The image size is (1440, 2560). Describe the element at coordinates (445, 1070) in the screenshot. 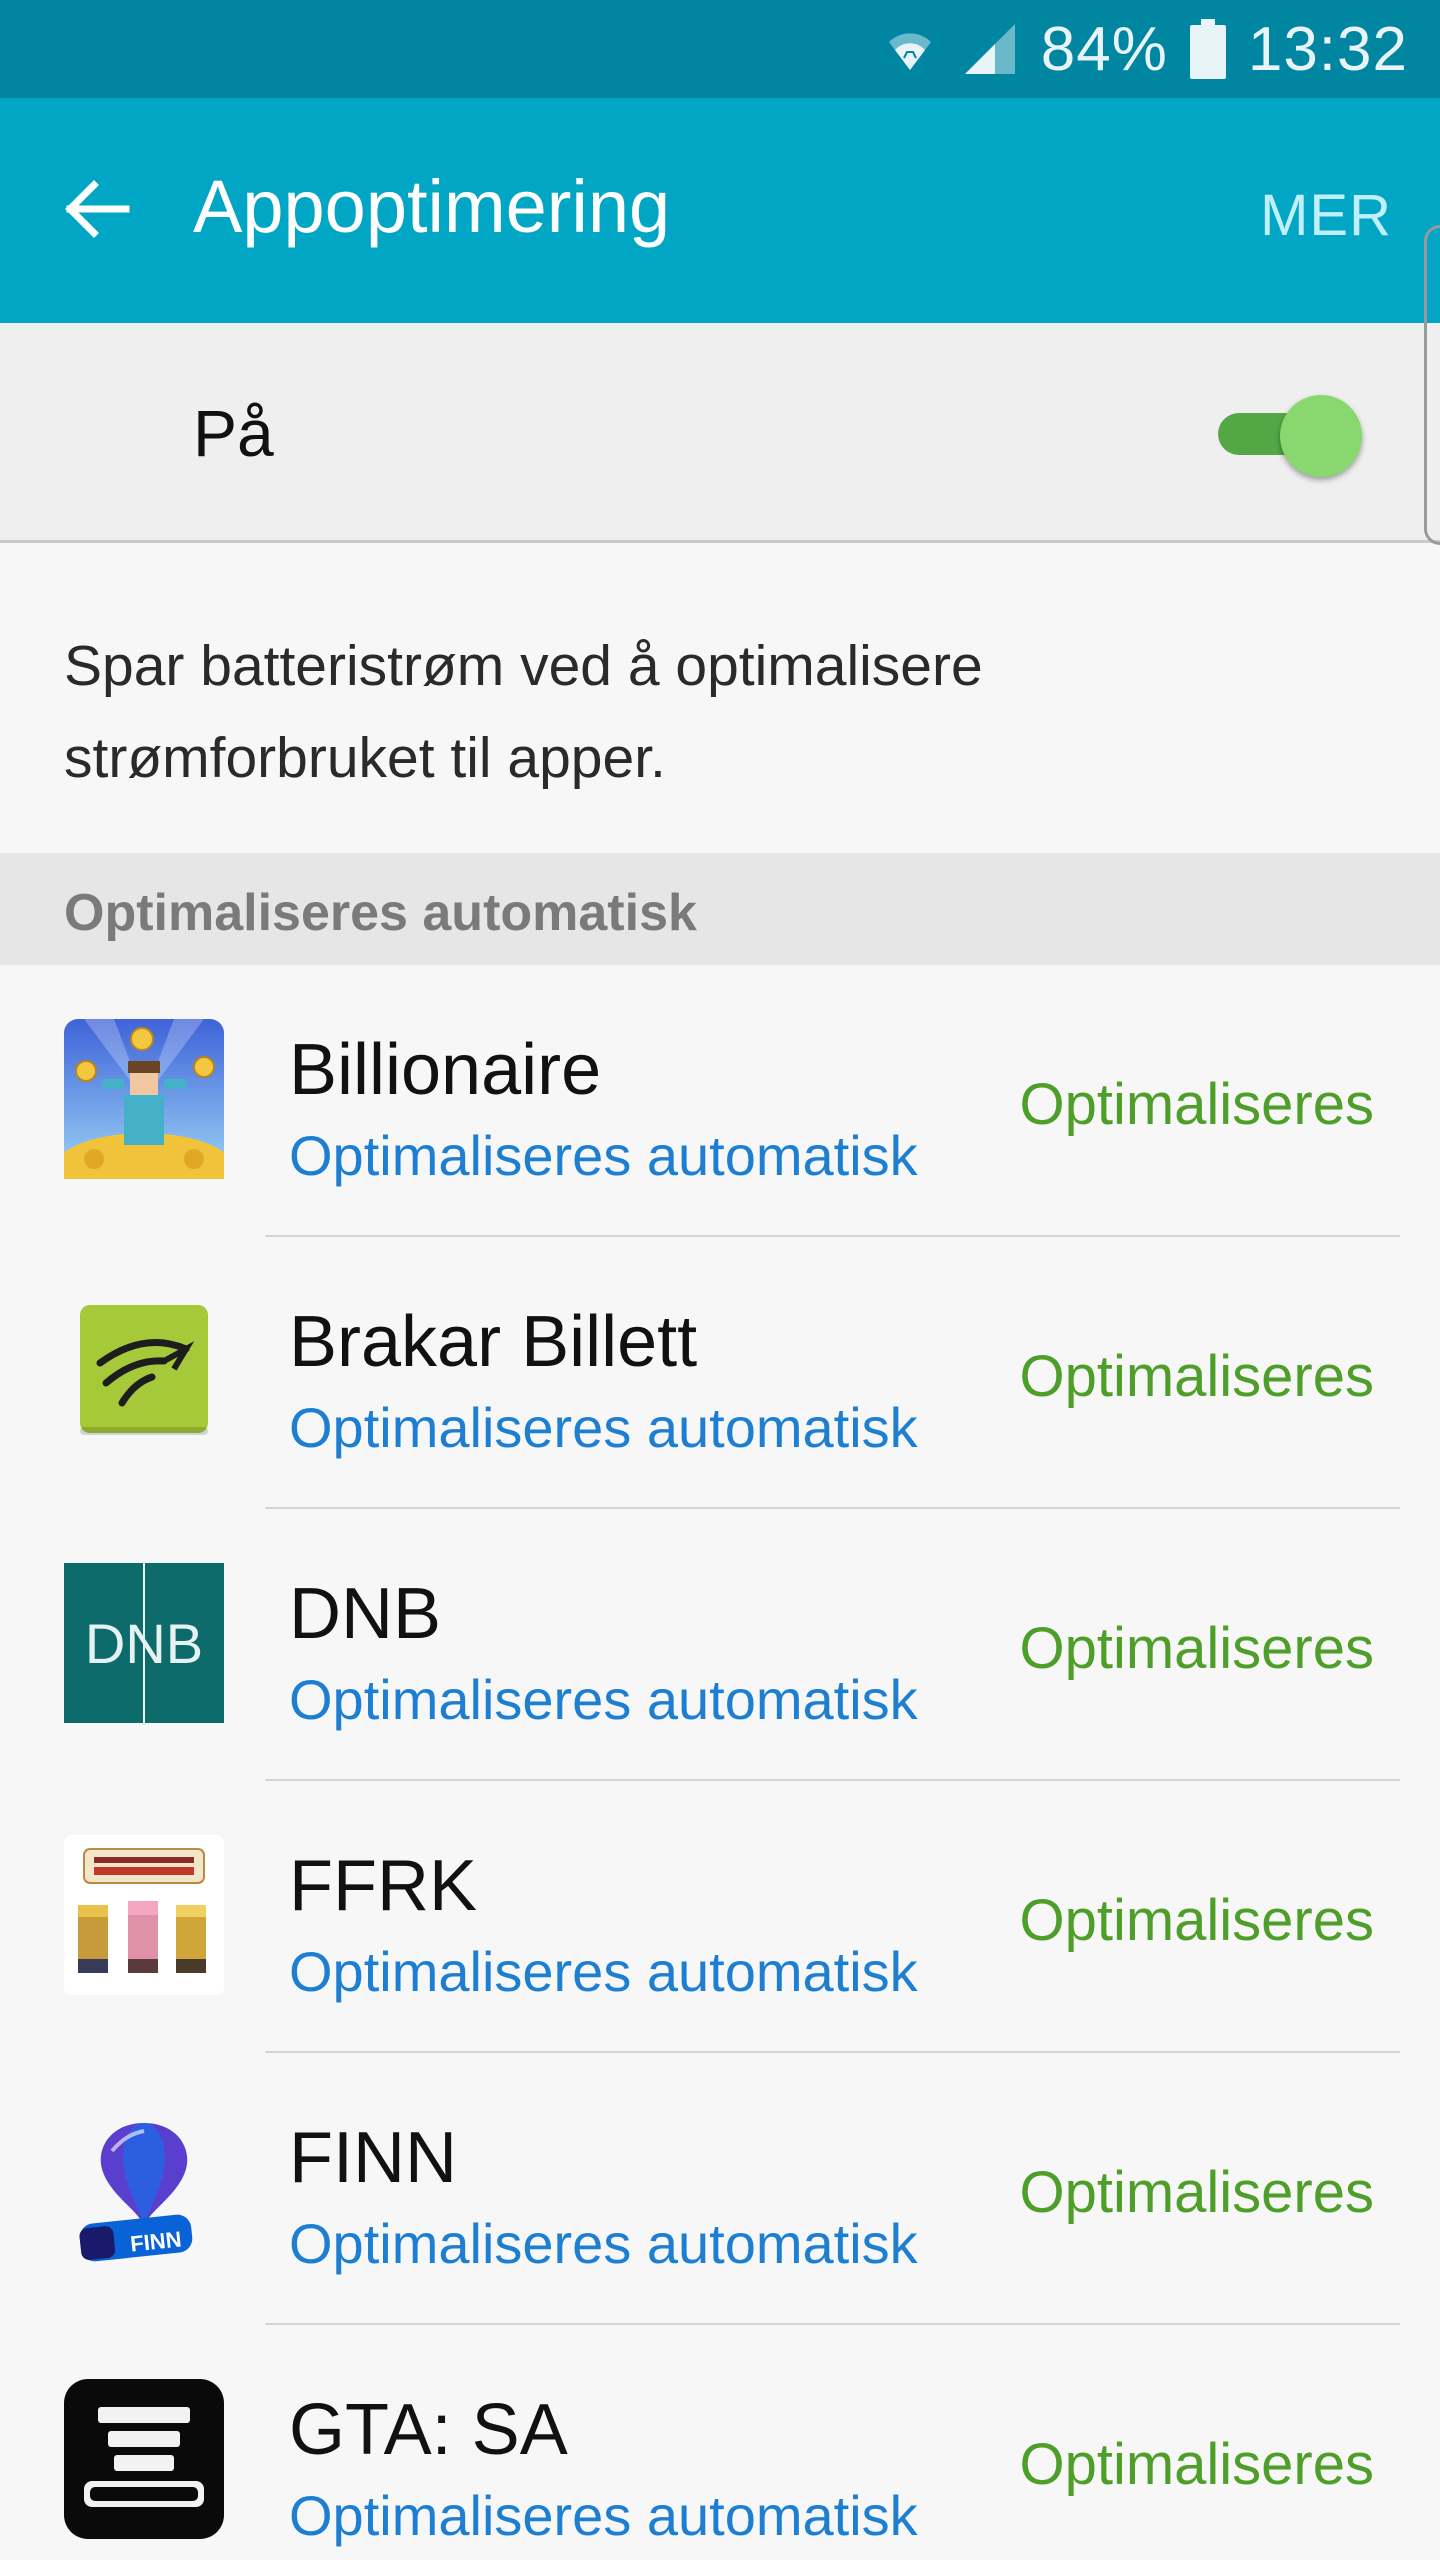

I see `app-name: Billionaire` at that location.